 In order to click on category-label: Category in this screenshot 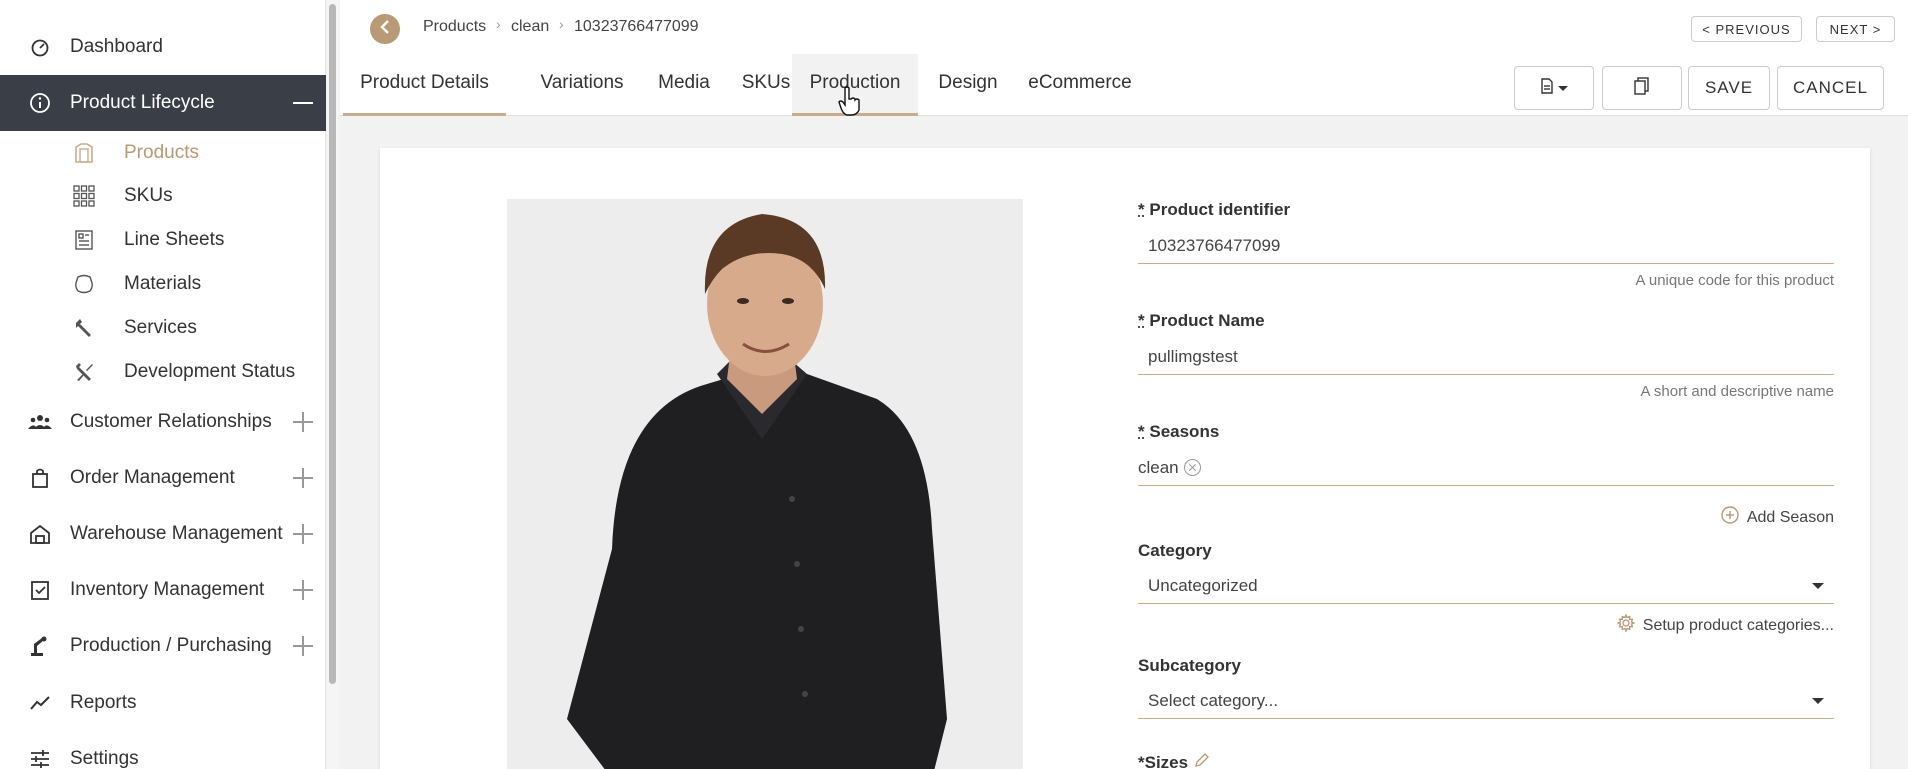, I will do `click(1175, 551)`.